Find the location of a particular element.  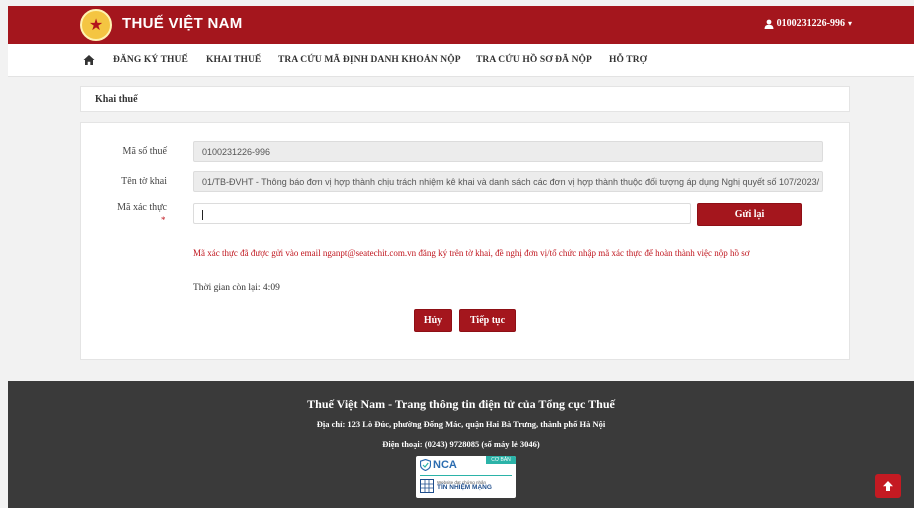

user-menu: 0100231226-996 ▾ is located at coordinates (808, 23).